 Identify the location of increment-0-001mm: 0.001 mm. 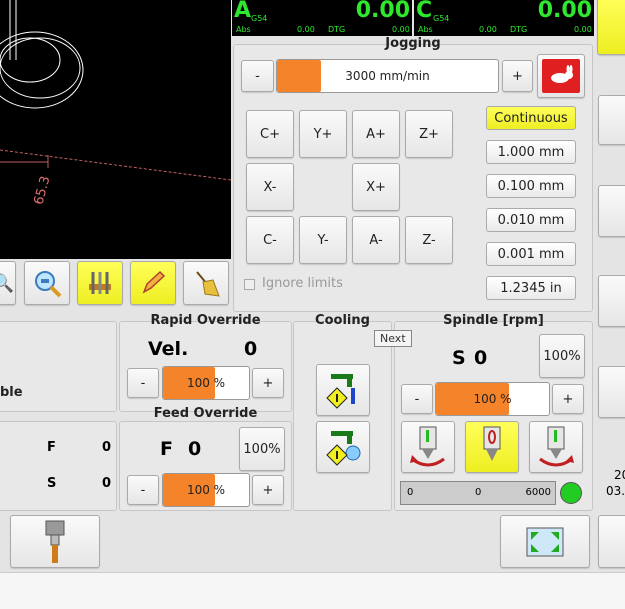
(531, 254).